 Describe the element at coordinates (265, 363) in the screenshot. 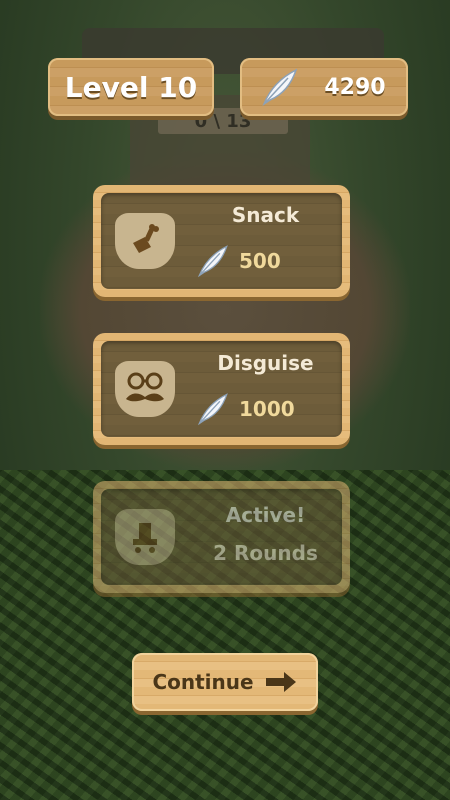

I see `shop-item-title: Disguise` at that location.